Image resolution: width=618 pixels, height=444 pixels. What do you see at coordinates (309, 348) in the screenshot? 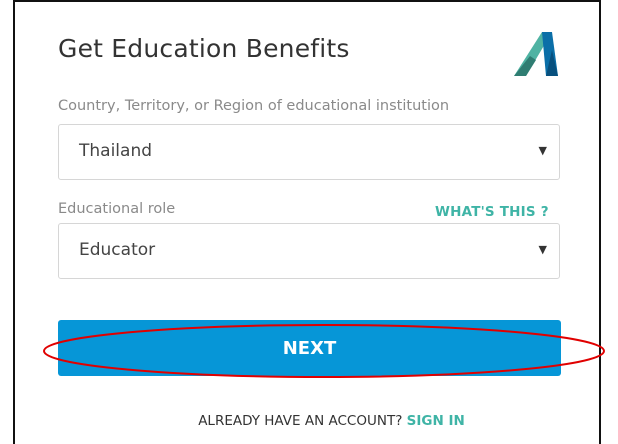
I see `next-button: NEXT` at bounding box center [309, 348].